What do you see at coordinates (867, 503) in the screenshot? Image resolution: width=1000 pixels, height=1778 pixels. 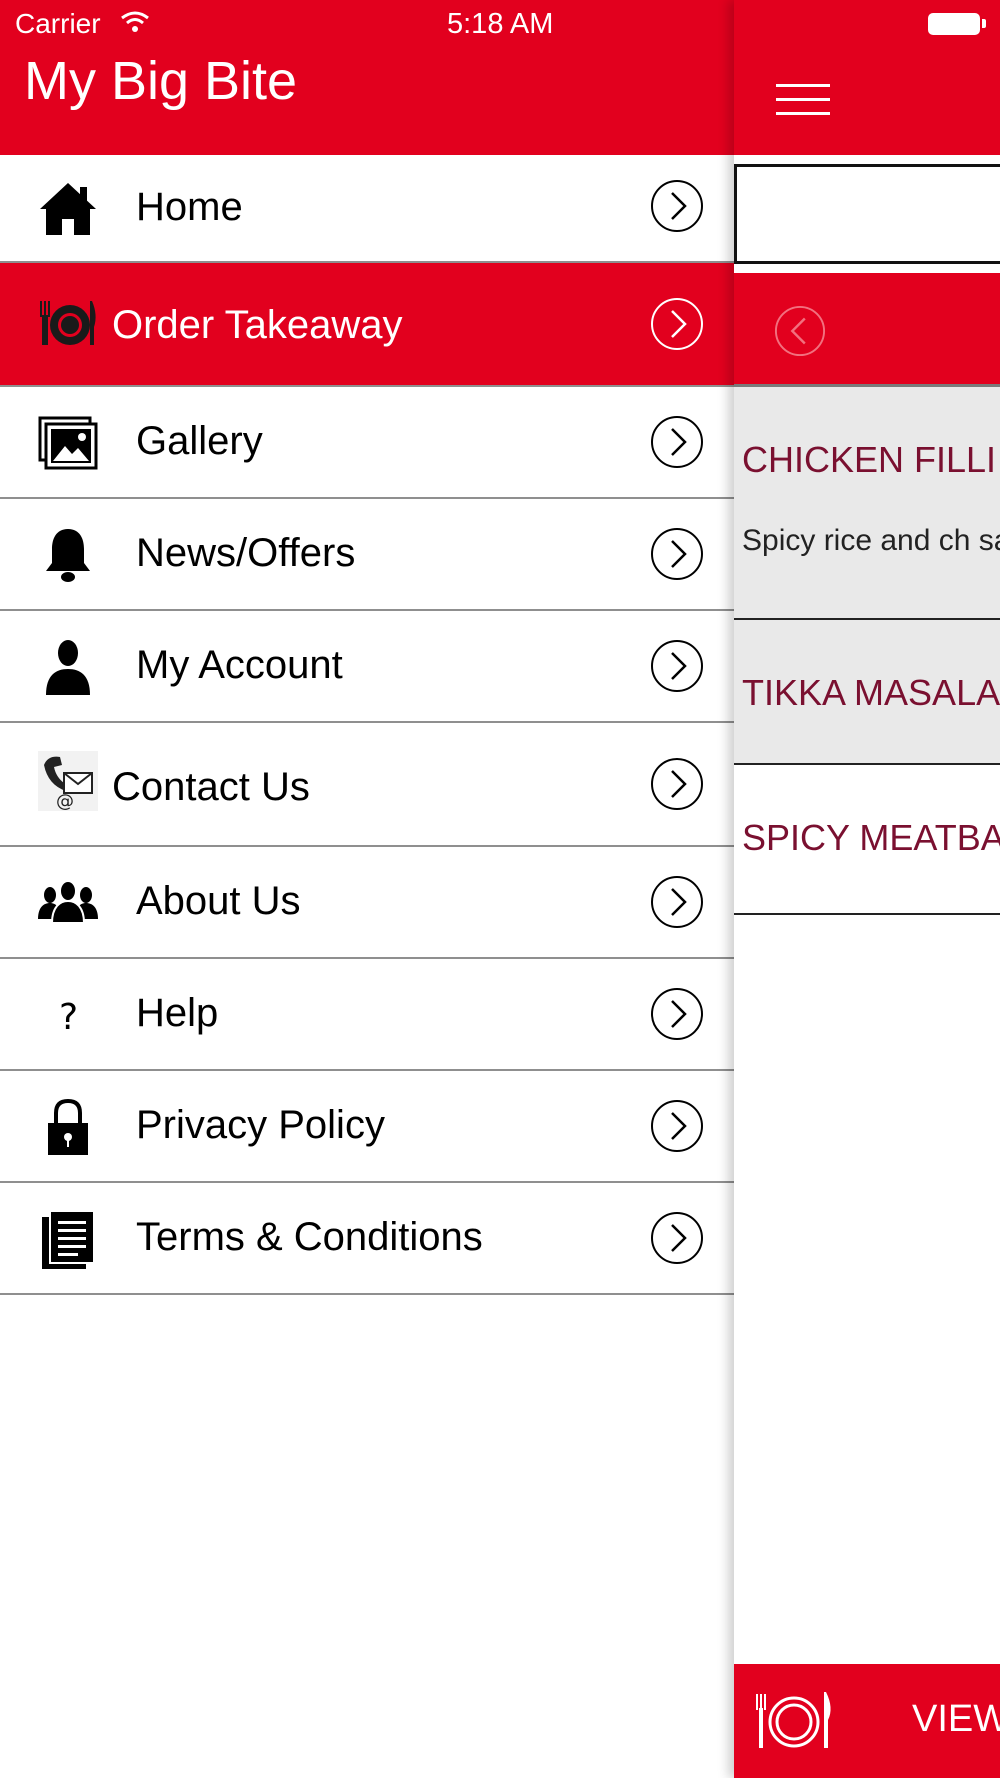 I see `menu-list-item: CHICKEN FILLI Spicy rice and ch salad.` at bounding box center [867, 503].